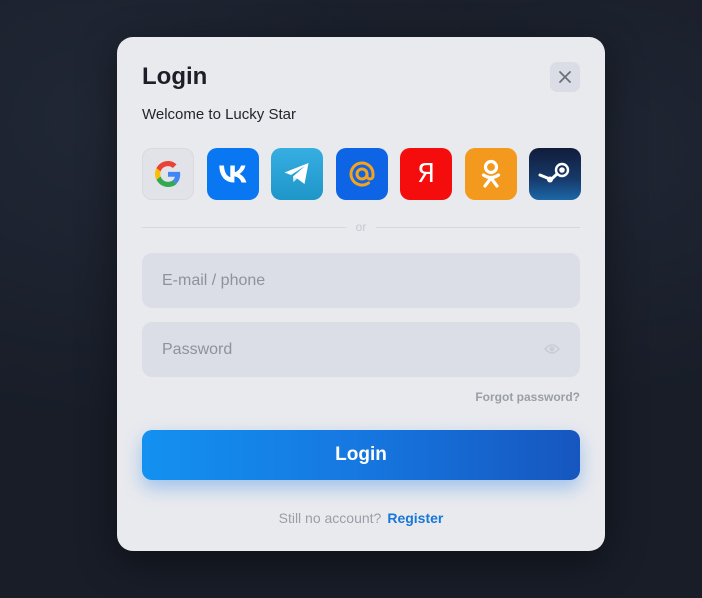 Image resolution: width=702 pixels, height=598 pixels. I want to click on password-input, so click(346, 349).